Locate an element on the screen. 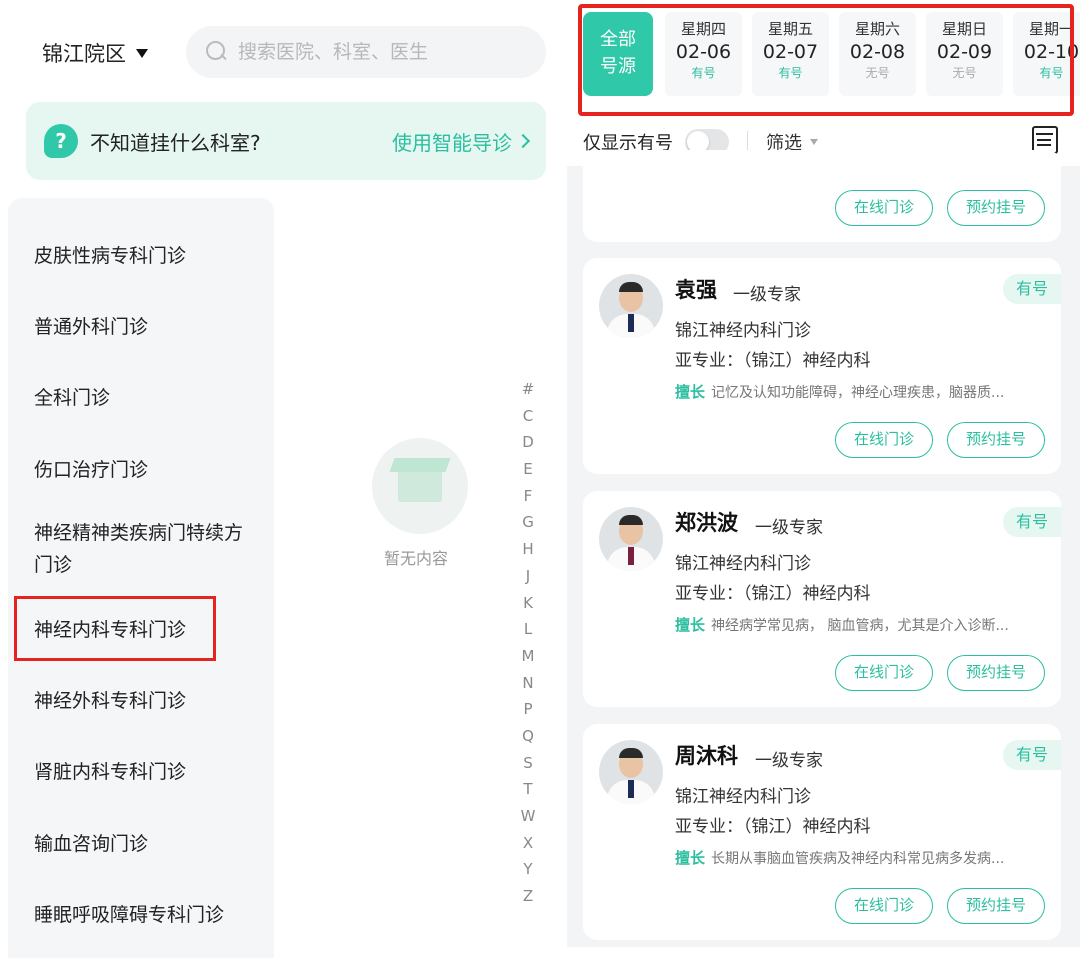  alpha-index-item: S is located at coordinates (528, 763).